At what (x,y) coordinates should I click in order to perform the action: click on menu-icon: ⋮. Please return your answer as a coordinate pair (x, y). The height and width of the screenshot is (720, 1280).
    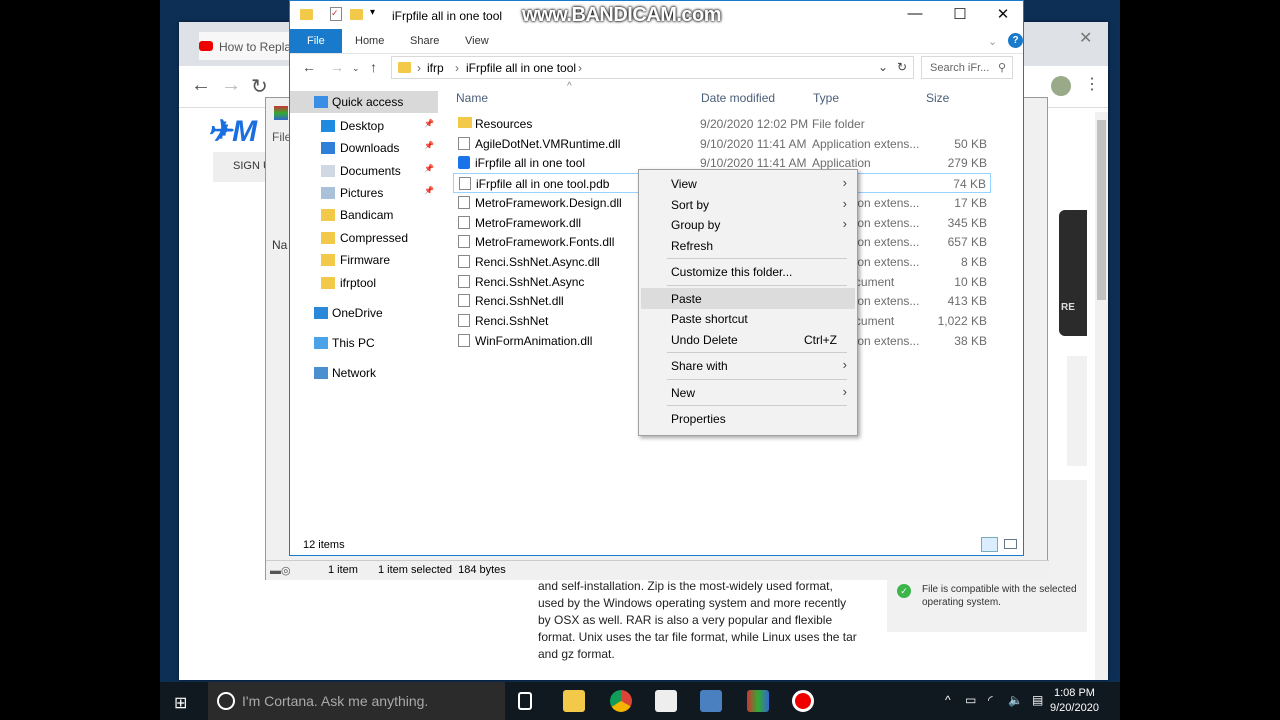
    Looking at the image, I should click on (1092, 84).